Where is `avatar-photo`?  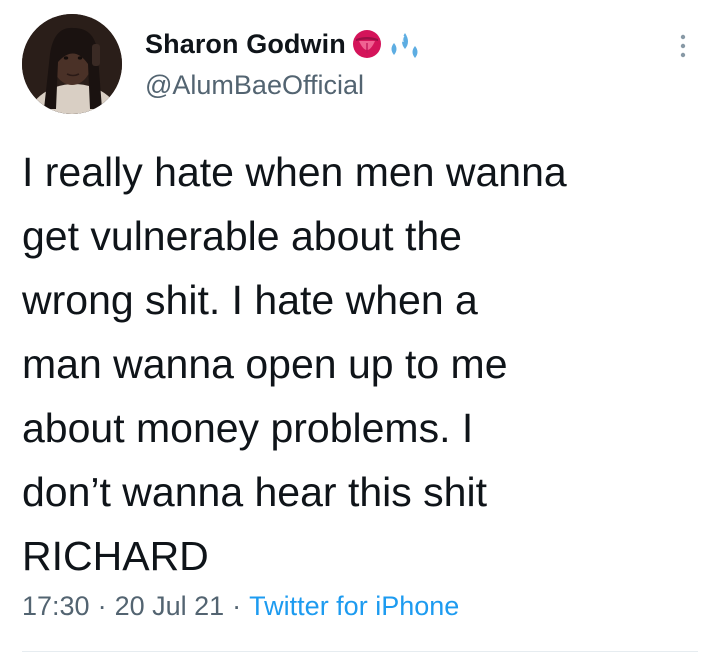 avatar-photo is located at coordinates (72, 64).